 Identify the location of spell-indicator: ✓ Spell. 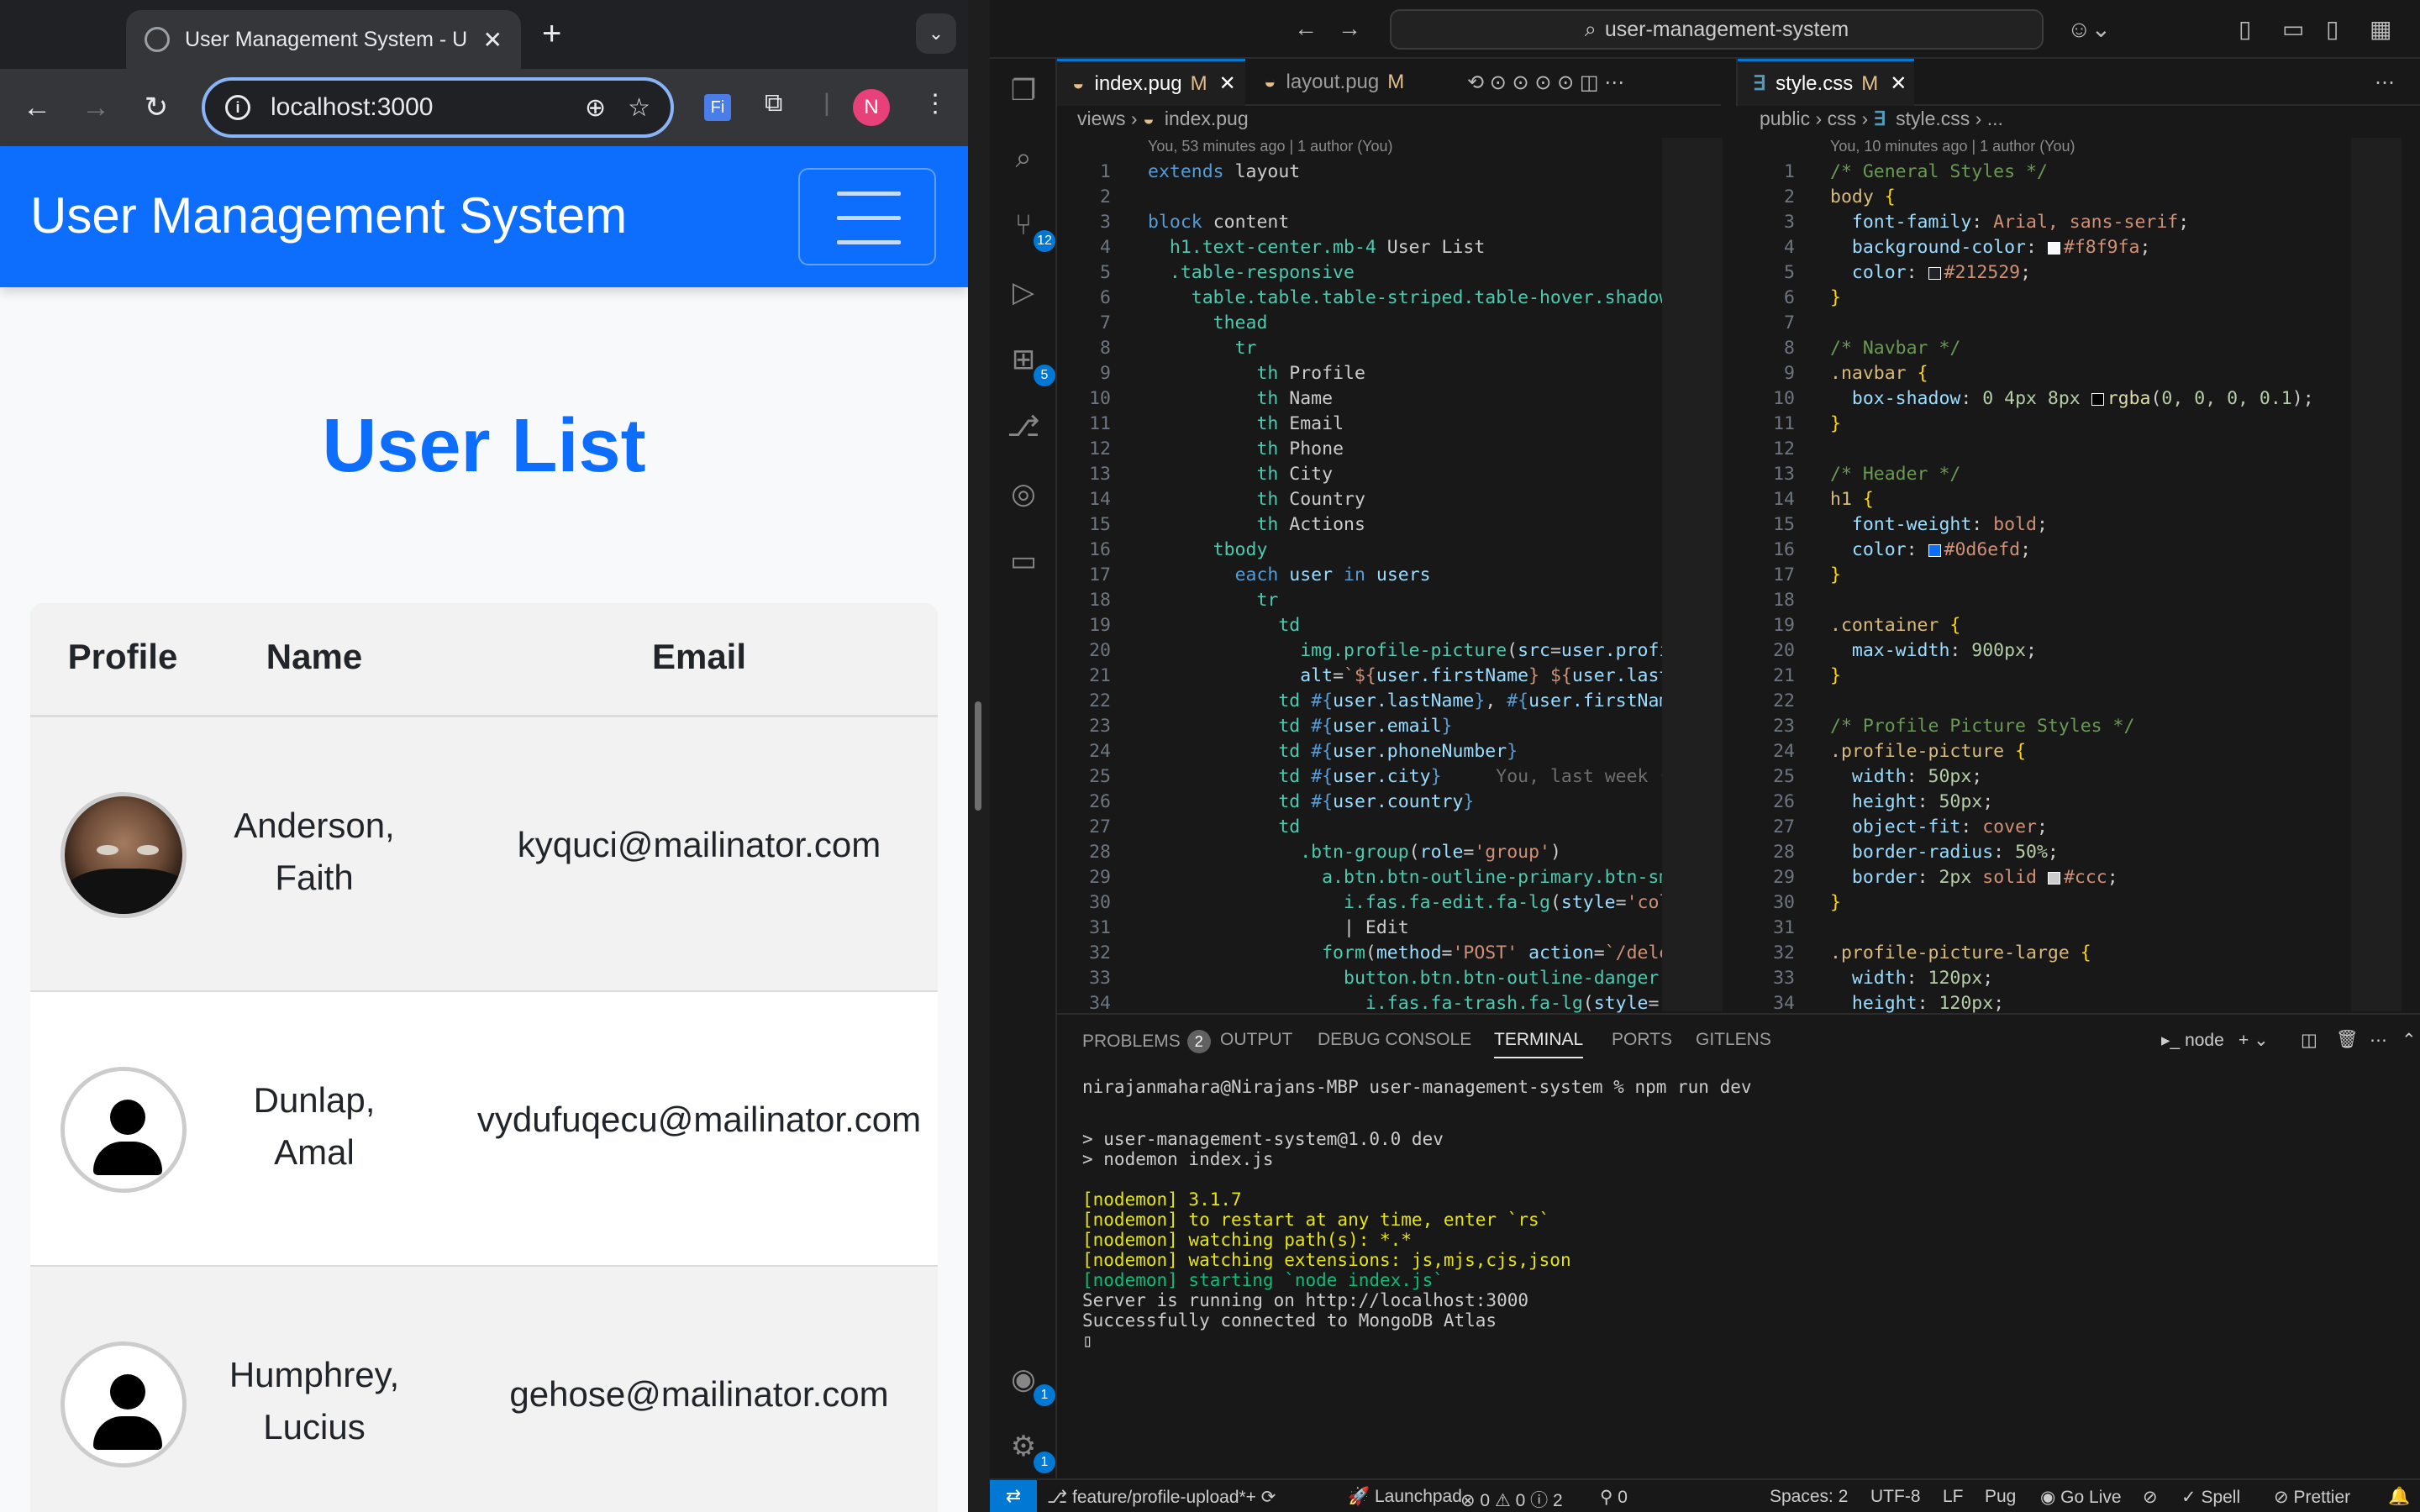
(2210, 1497).